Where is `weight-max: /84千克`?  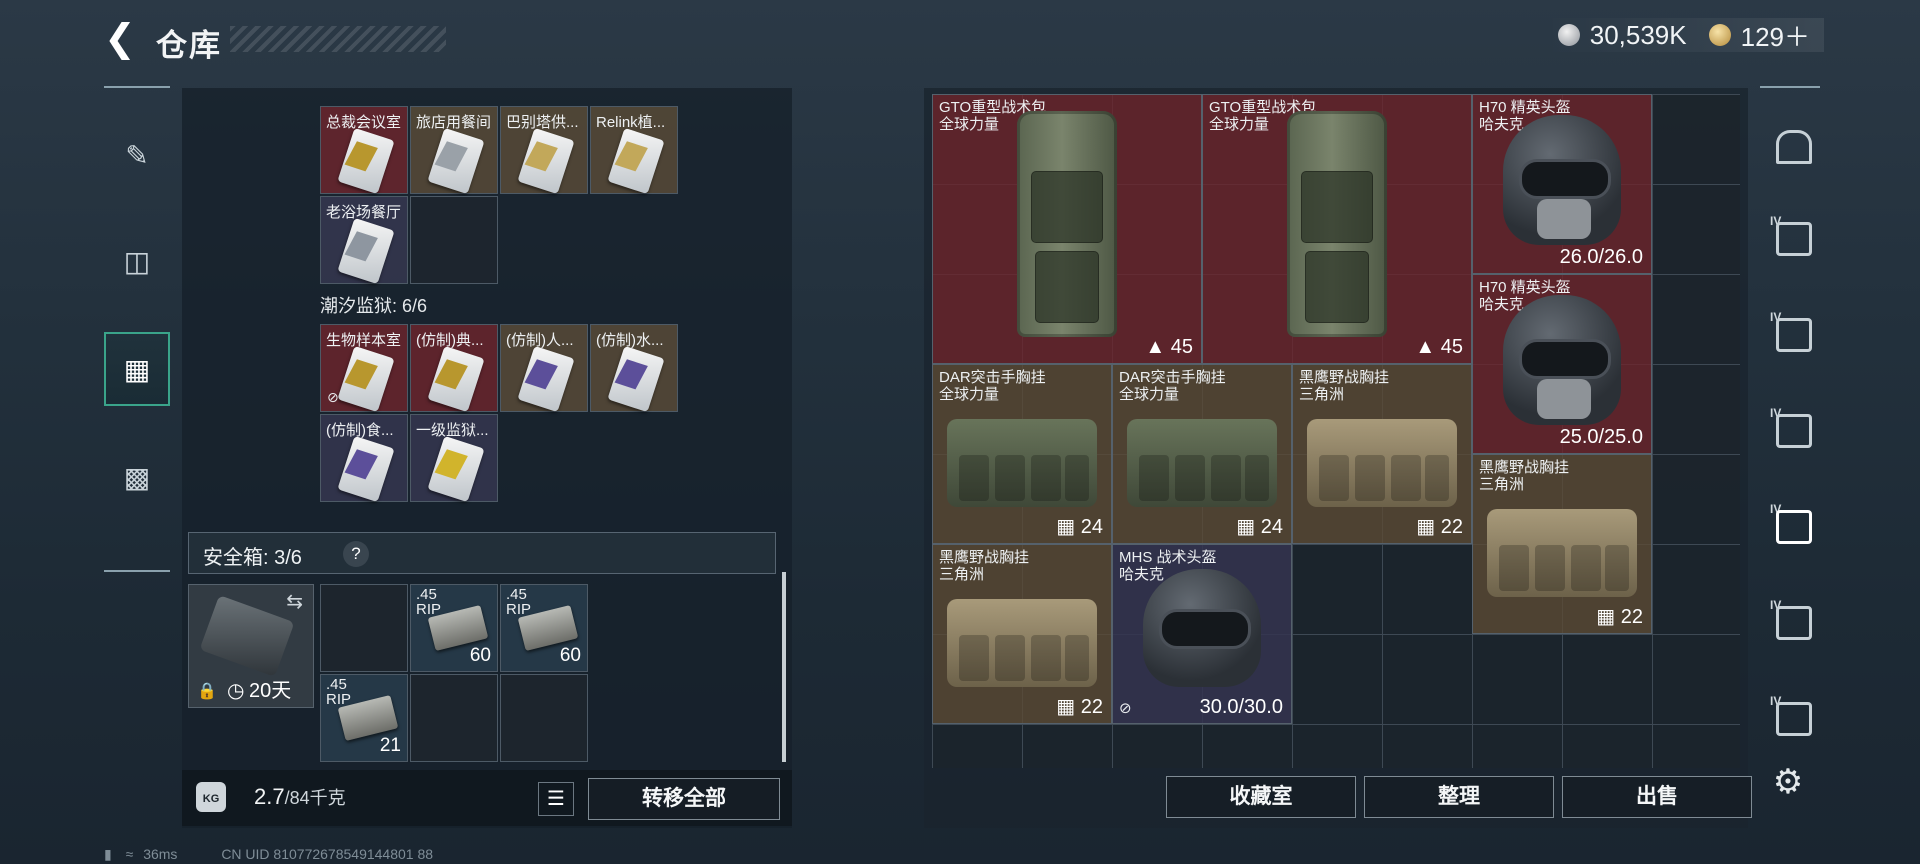
weight-max: /84千克 is located at coordinates (315, 798).